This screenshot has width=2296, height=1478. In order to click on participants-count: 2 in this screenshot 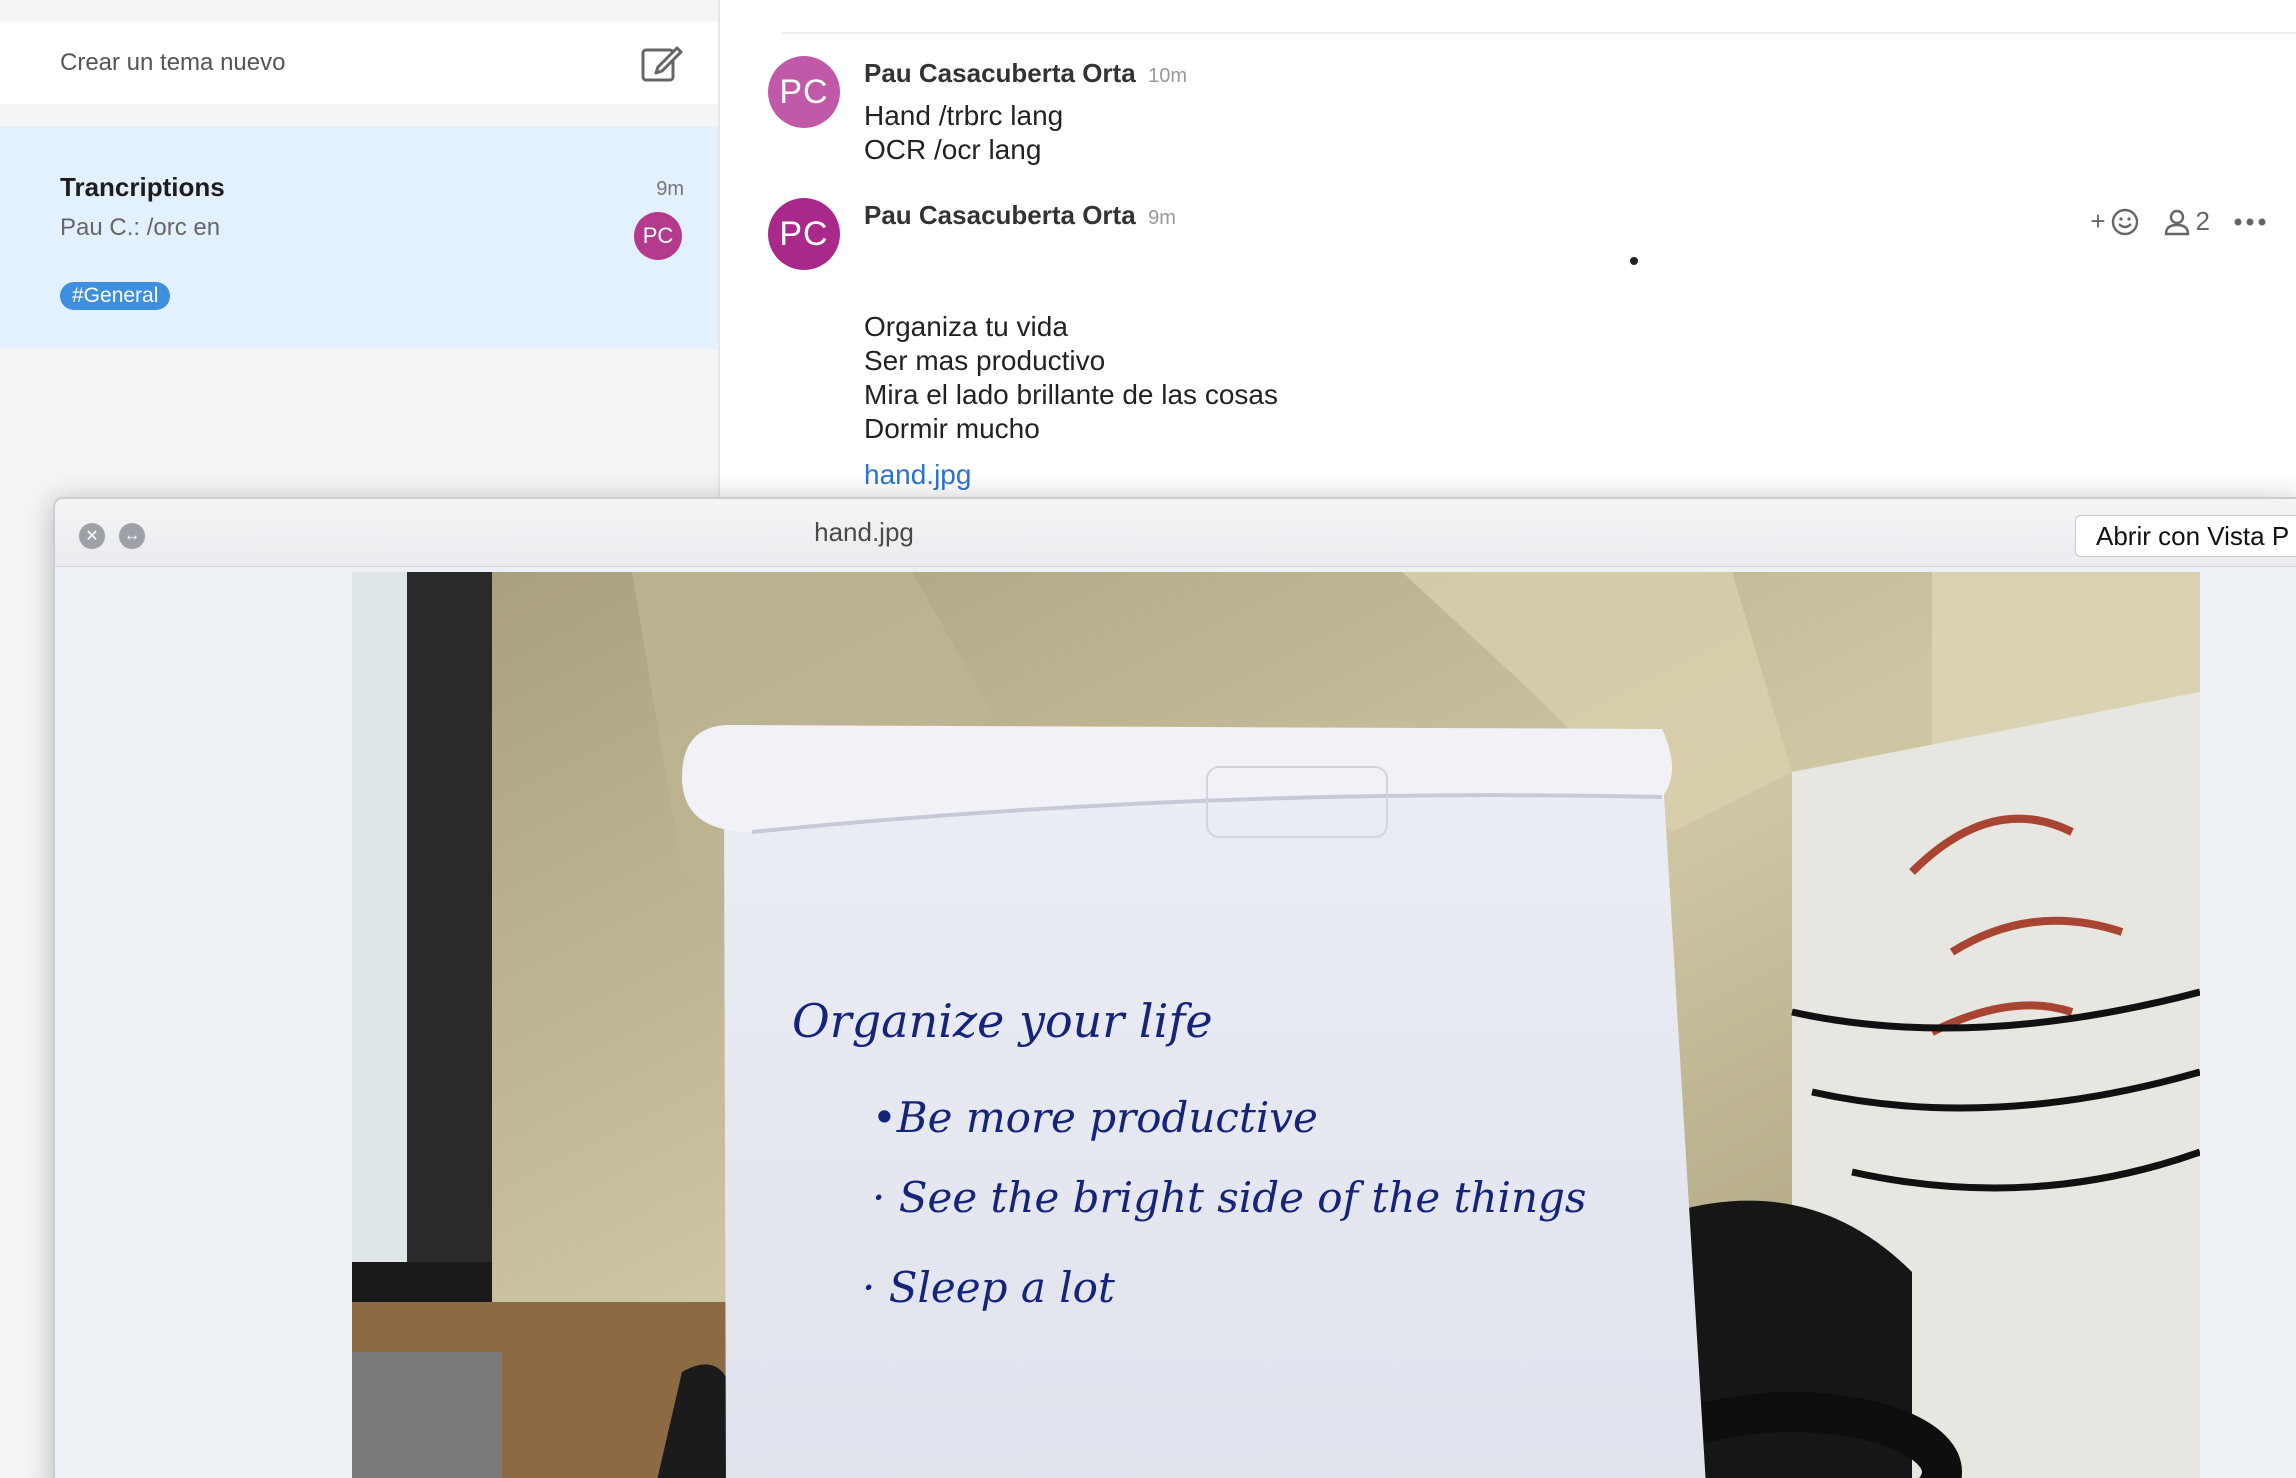, I will do `click(2202, 221)`.